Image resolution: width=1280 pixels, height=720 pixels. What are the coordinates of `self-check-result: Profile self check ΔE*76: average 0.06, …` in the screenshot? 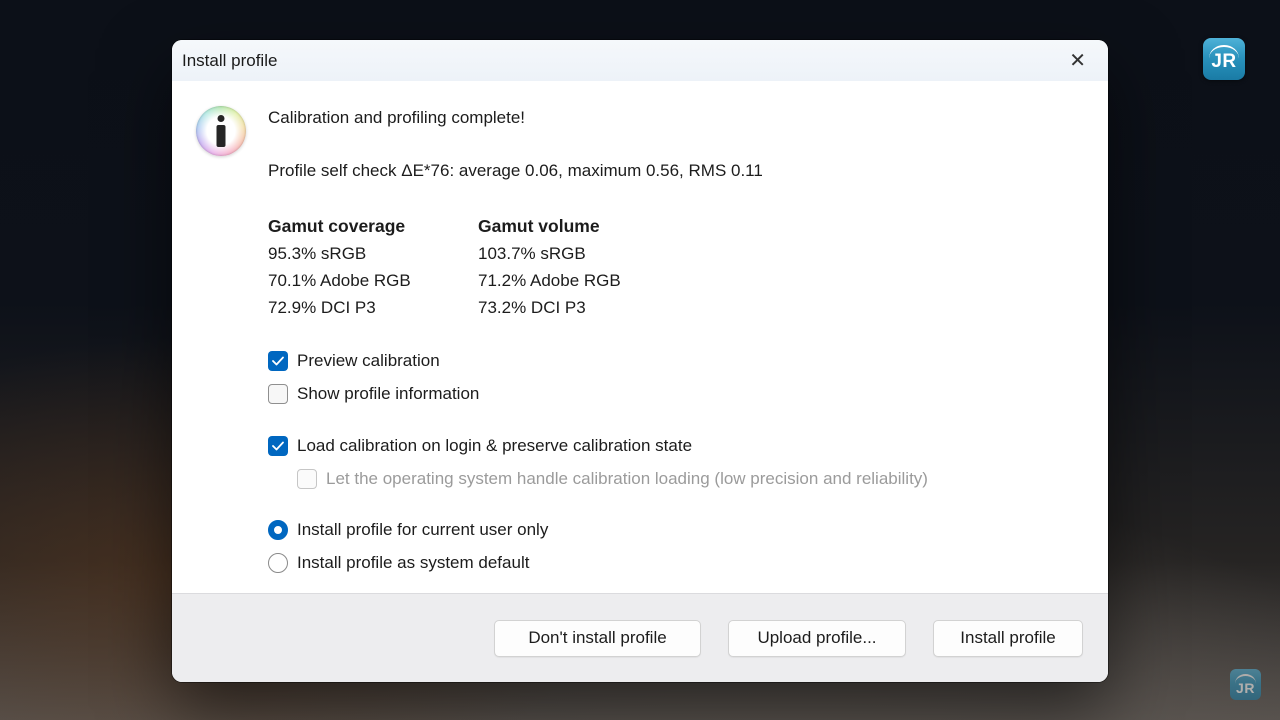 It's located at (515, 170).